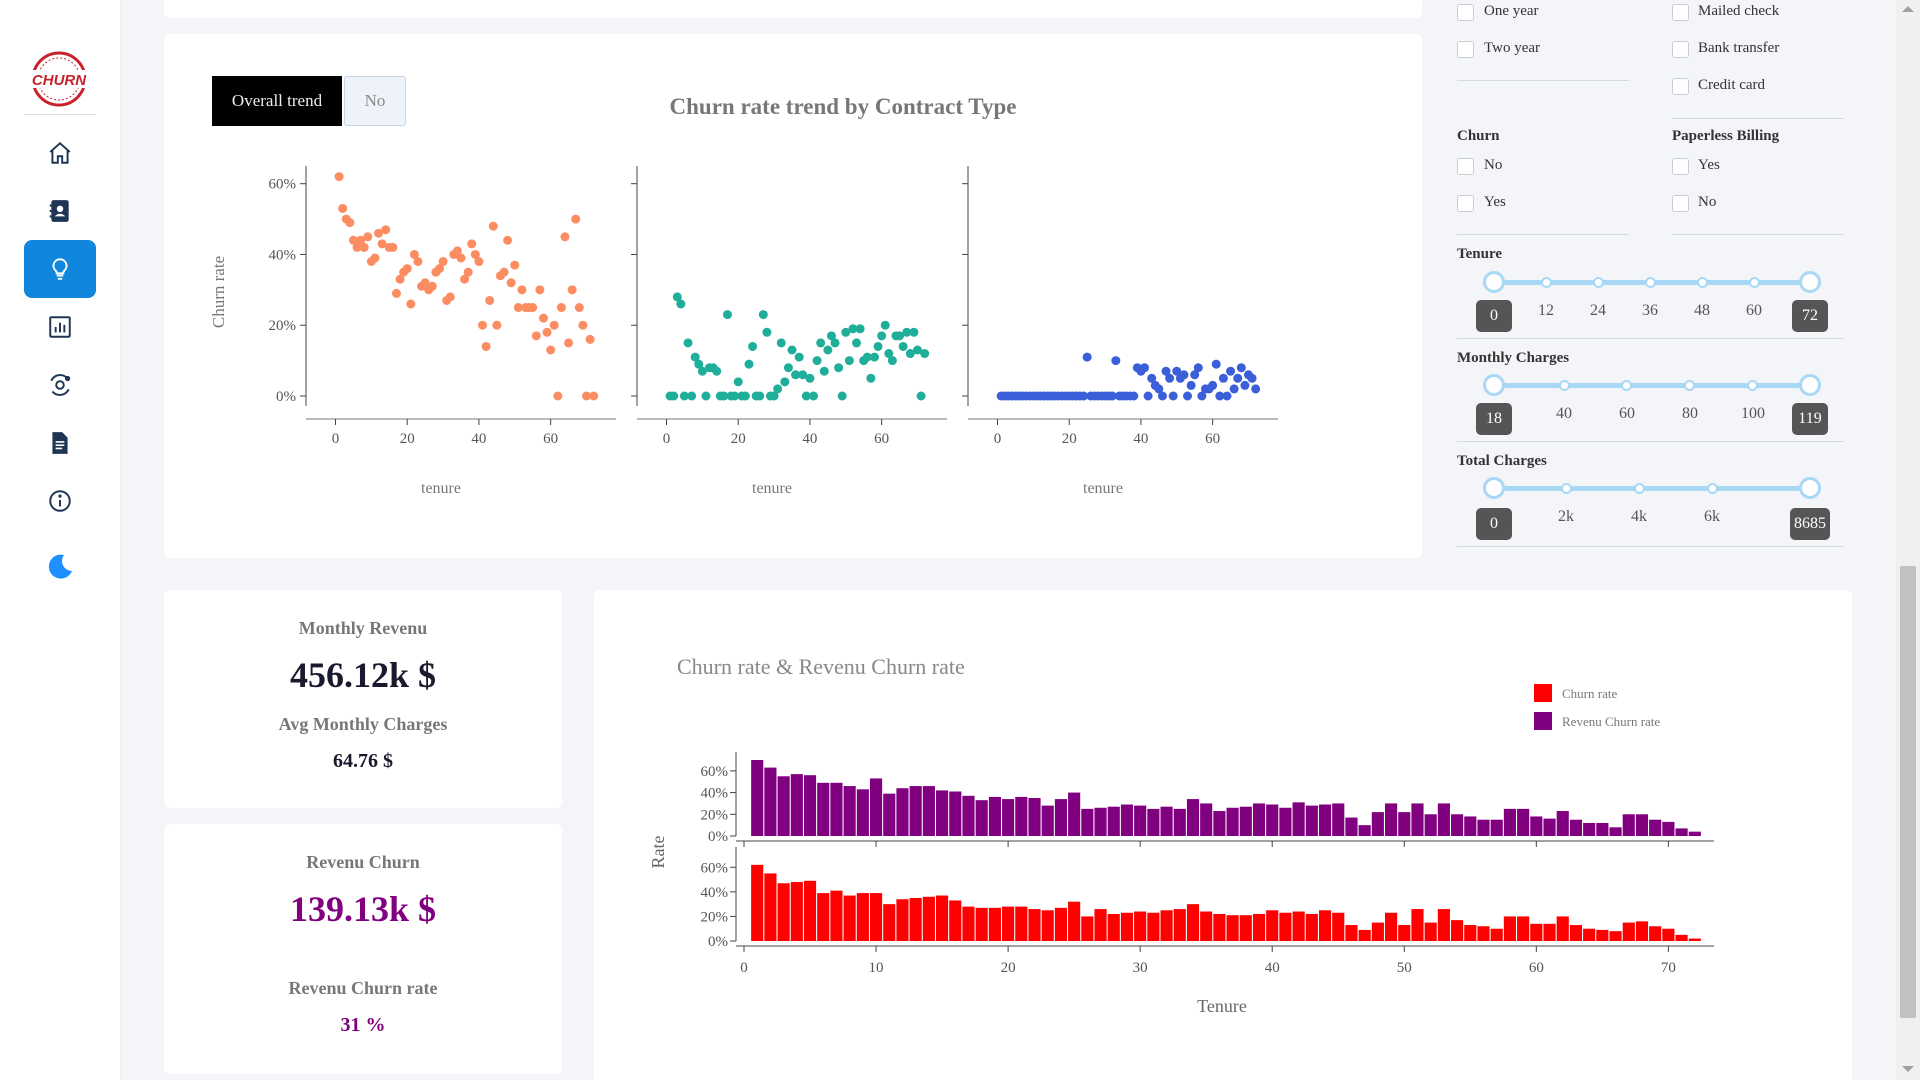 The width and height of the screenshot is (1920, 1080). What do you see at coordinates (1652, 385) in the screenshot?
I see `monthly-charges-slider-track` at bounding box center [1652, 385].